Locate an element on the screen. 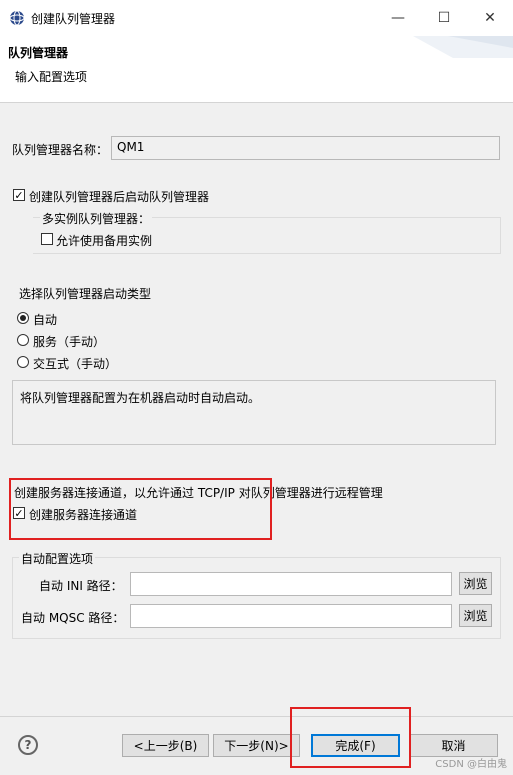  footer-separator is located at coordinates (256, 716).